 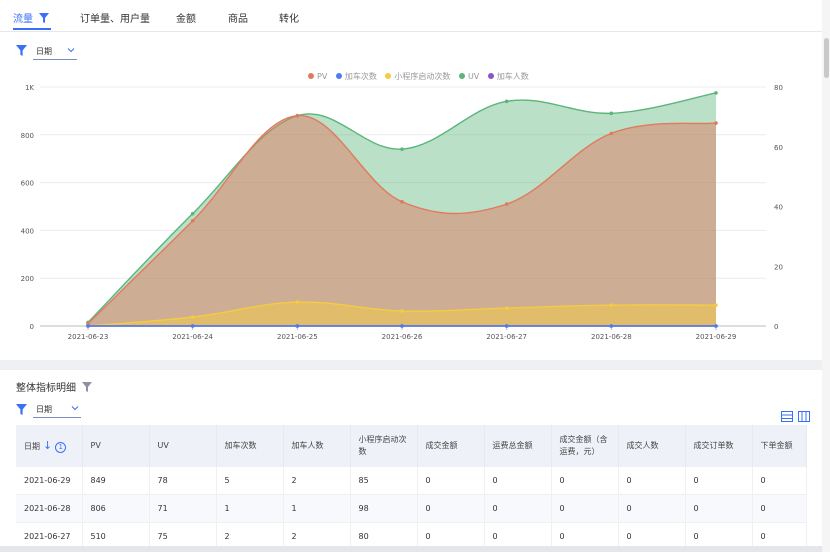 What do you see at coordinates (88, 337) in the screenshot?
I see `x-tick-label: 2021-06-23` at bounding box center [88, 337].